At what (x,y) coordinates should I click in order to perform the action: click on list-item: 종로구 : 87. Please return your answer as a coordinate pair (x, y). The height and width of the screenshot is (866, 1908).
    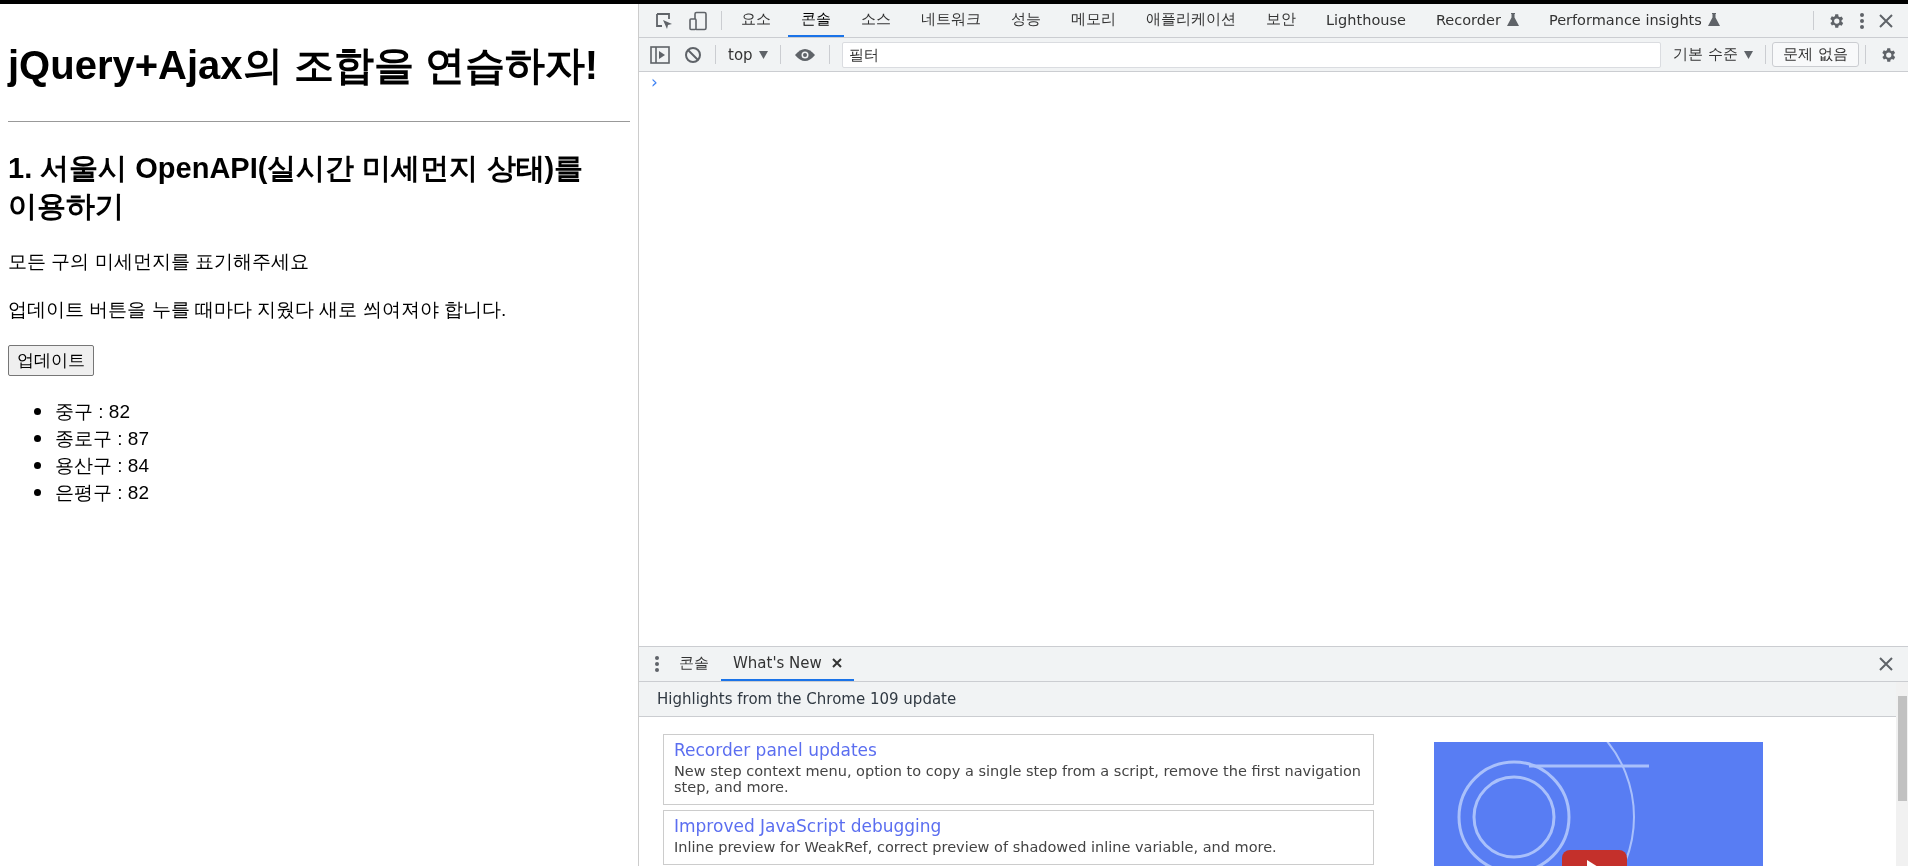
    Looking at the image, I should click on (102, 438).